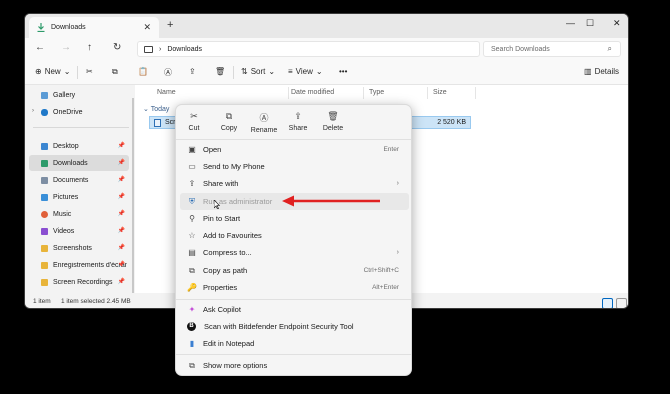 The width and height of the screenshot is (670, 394). What do you see at coordinates (64, 231) in the screenshot?
I see `sidebar-item-label: Videos` at bounding box center [64, 231].